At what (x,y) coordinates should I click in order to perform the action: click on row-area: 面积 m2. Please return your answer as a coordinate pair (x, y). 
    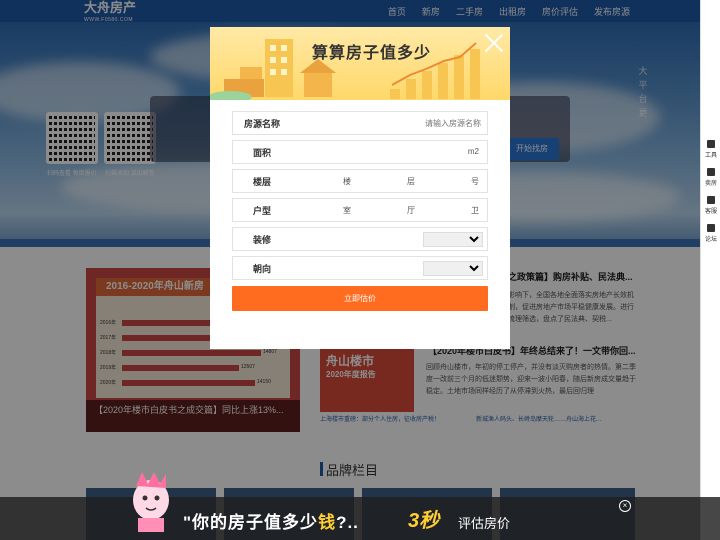
    Looking at the image, I should click on (360, 152).